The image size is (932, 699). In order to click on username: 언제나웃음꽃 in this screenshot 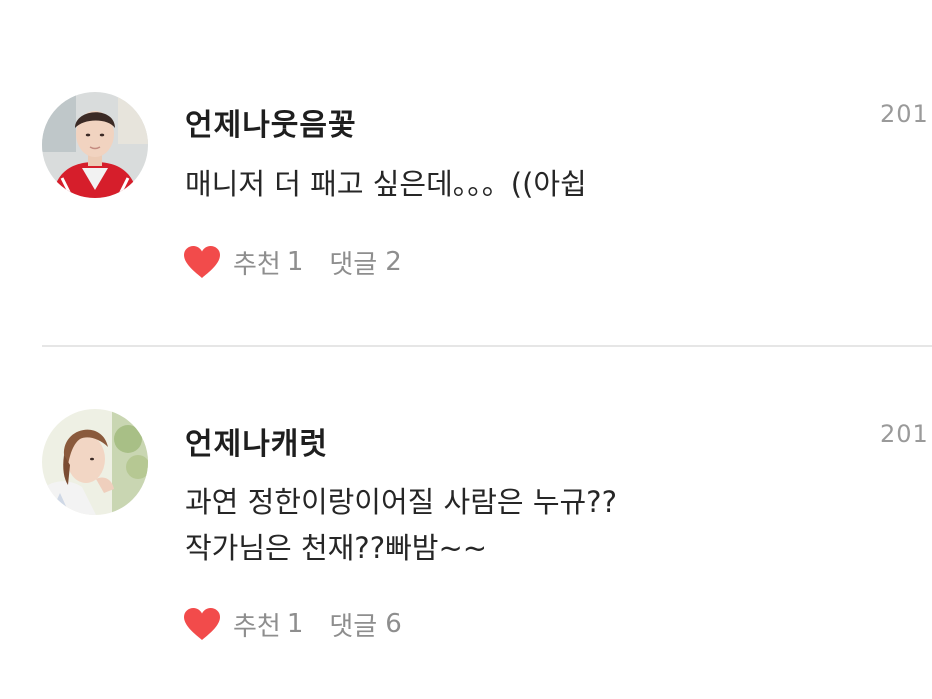, I will do `click(271, 122)`.